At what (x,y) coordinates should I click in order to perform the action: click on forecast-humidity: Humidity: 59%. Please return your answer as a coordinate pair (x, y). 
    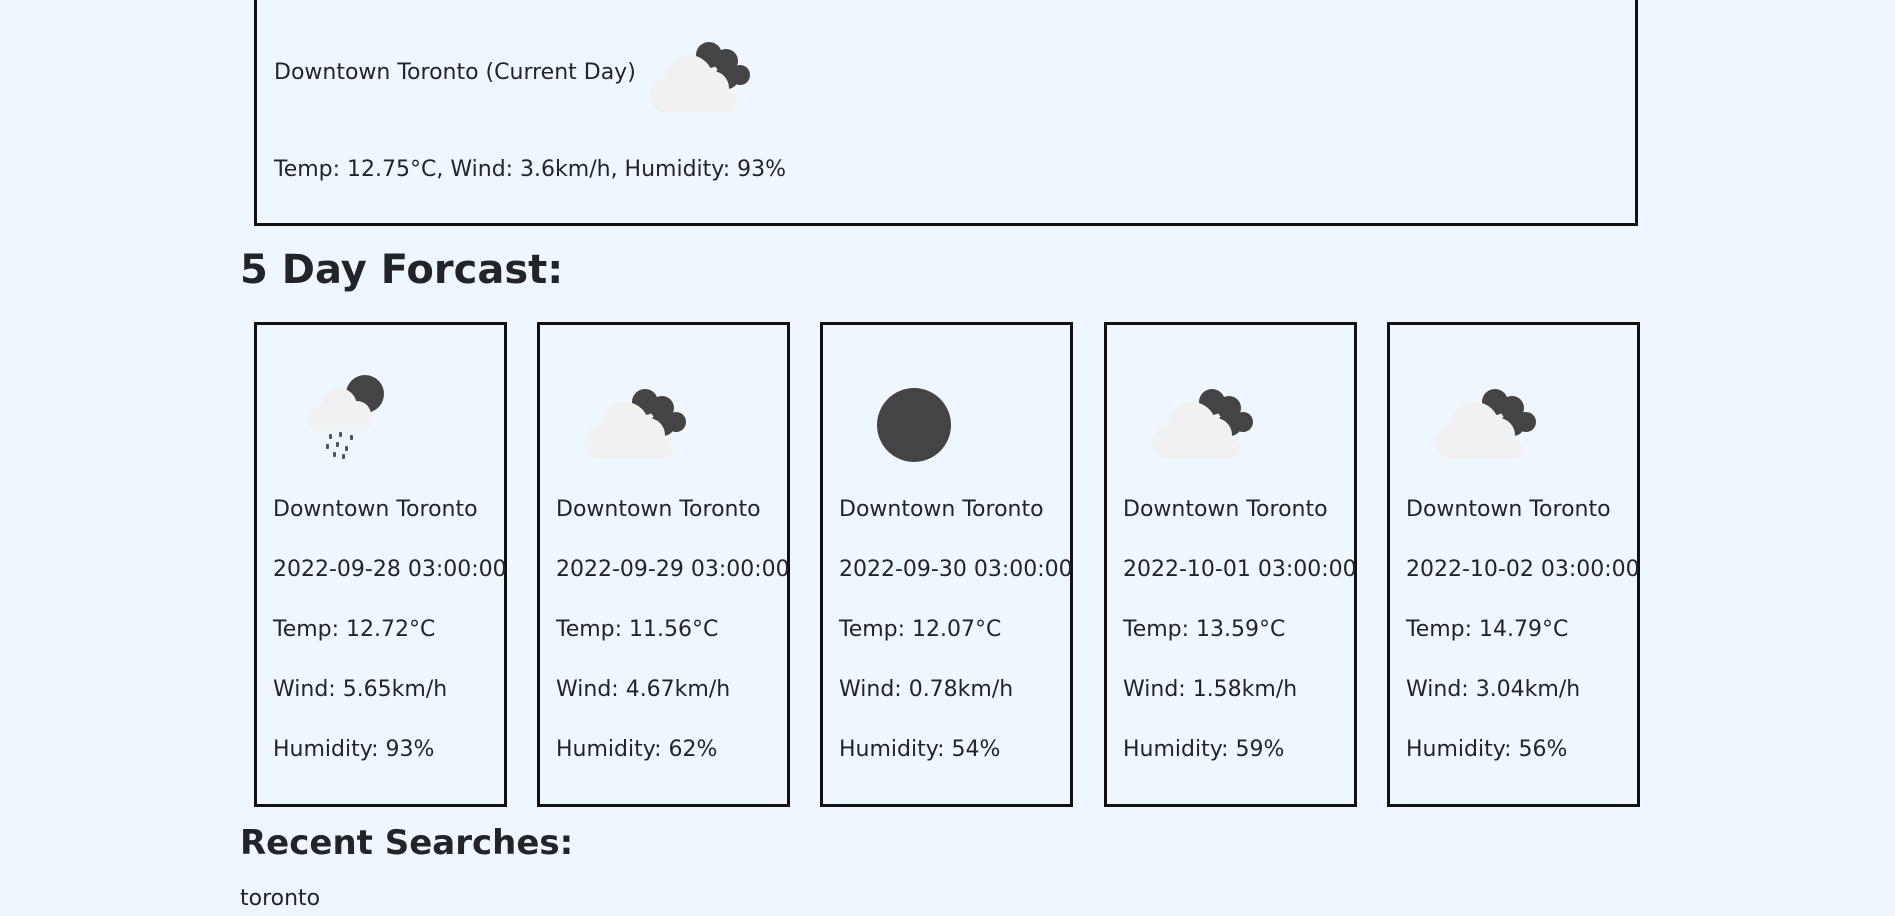
    Looking at the image, I should click on (1204, 749).